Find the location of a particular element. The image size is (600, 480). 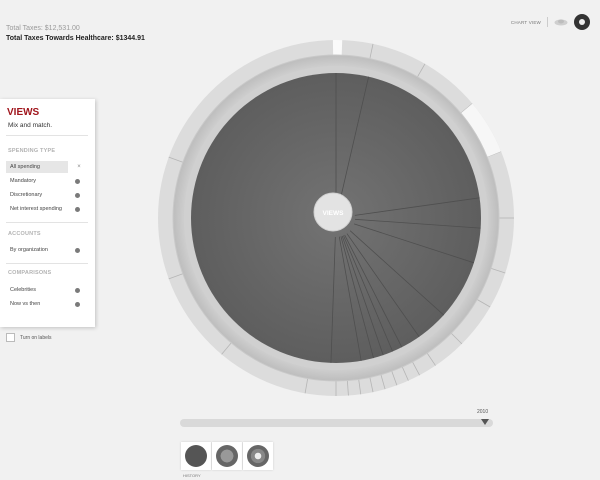

target-view-tile is located at coordinates (258, 456).